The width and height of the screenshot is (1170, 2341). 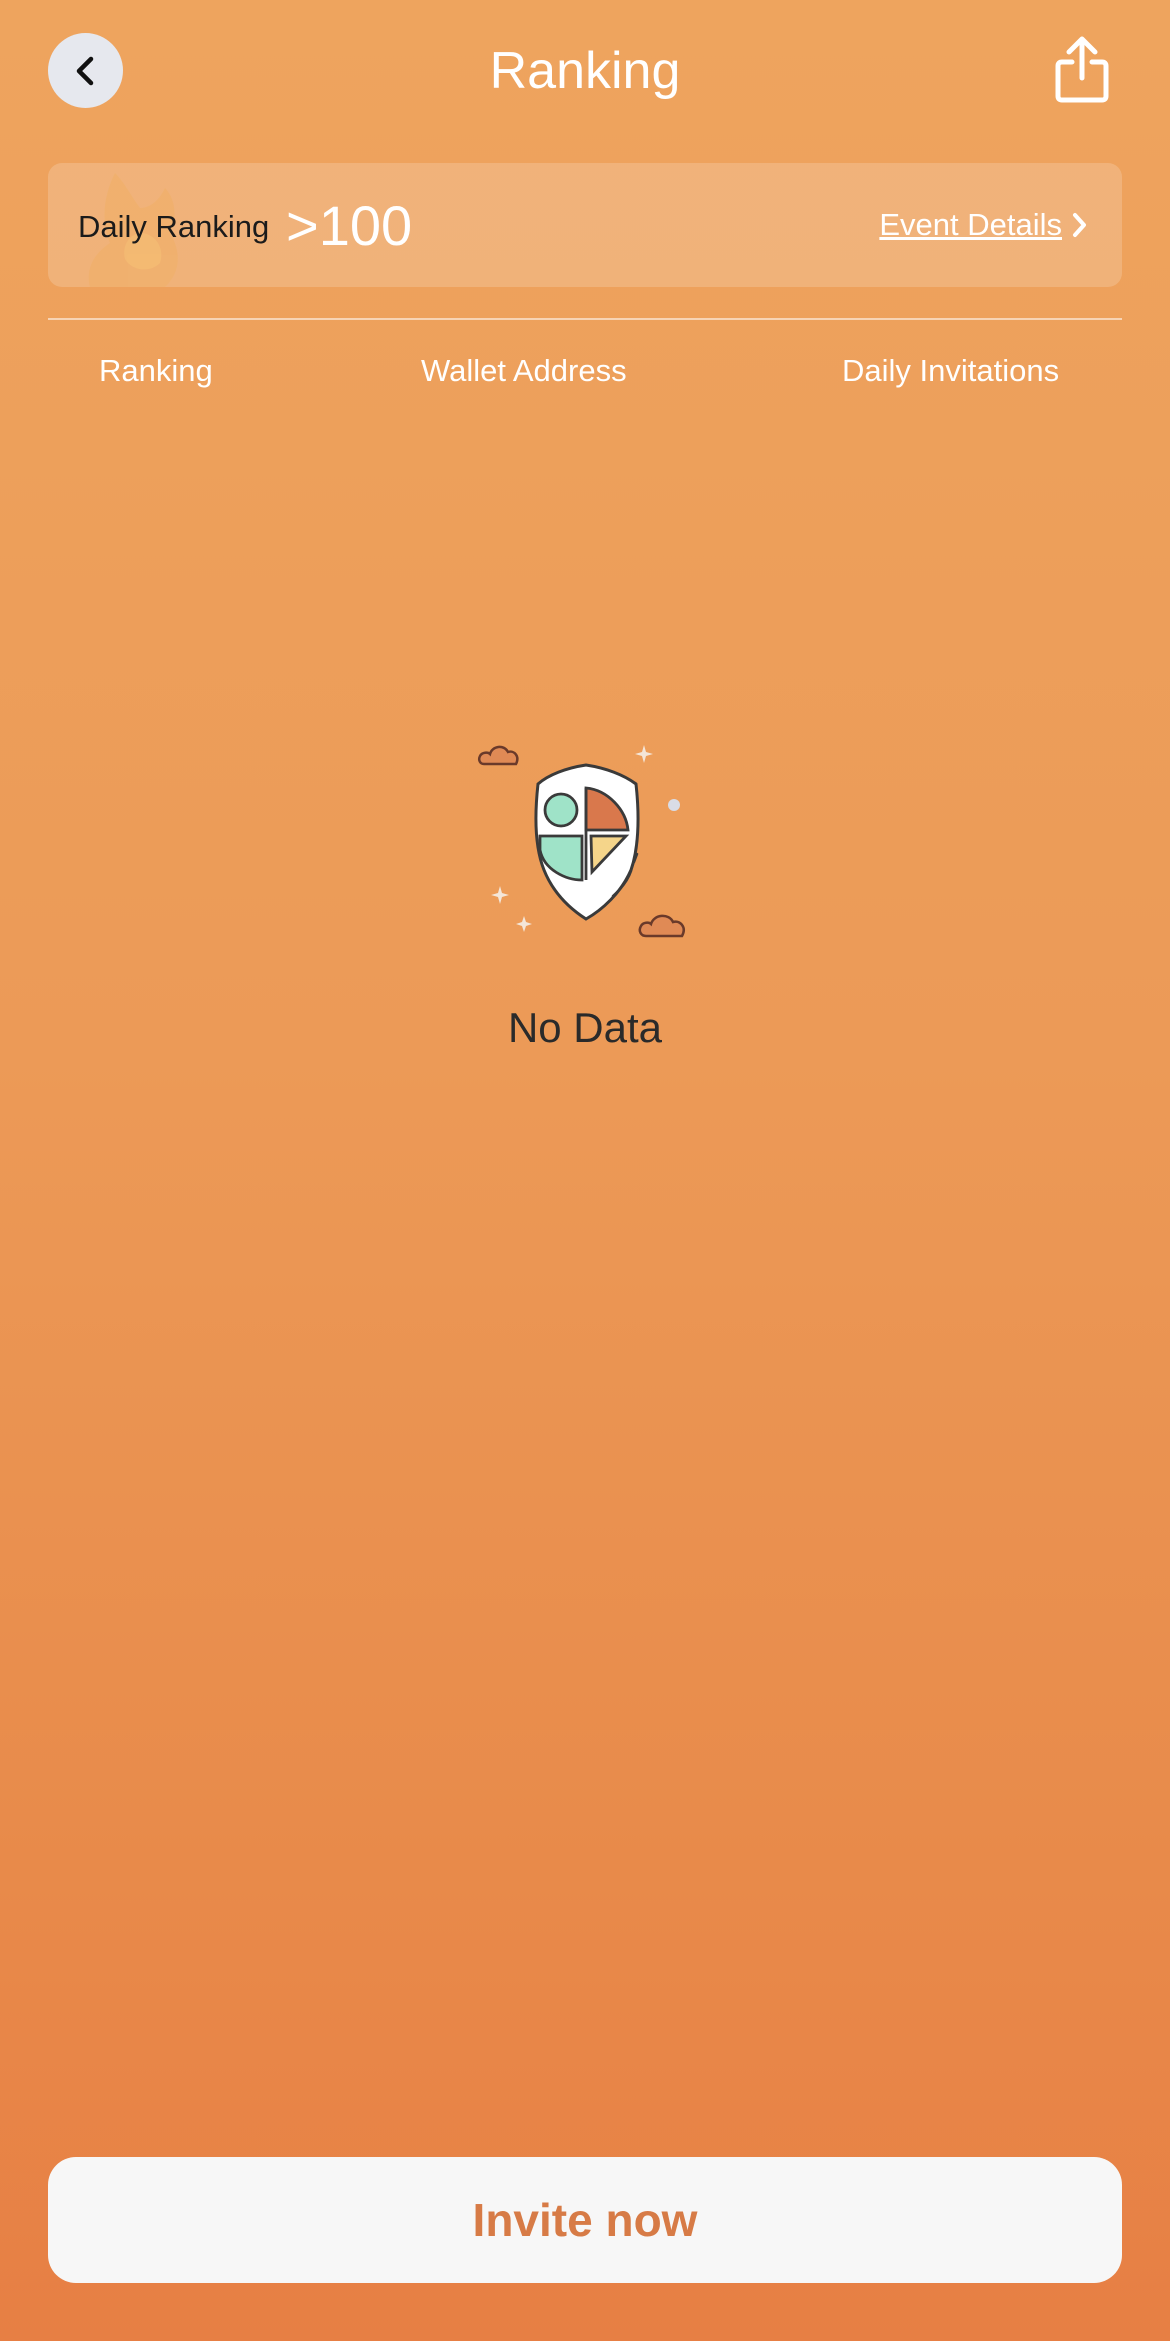 What do you see at coordinates (174, 226) in the screenshot?
I see `daily-ranking-label: Daily Ranking` at bounding box center [174, 226].